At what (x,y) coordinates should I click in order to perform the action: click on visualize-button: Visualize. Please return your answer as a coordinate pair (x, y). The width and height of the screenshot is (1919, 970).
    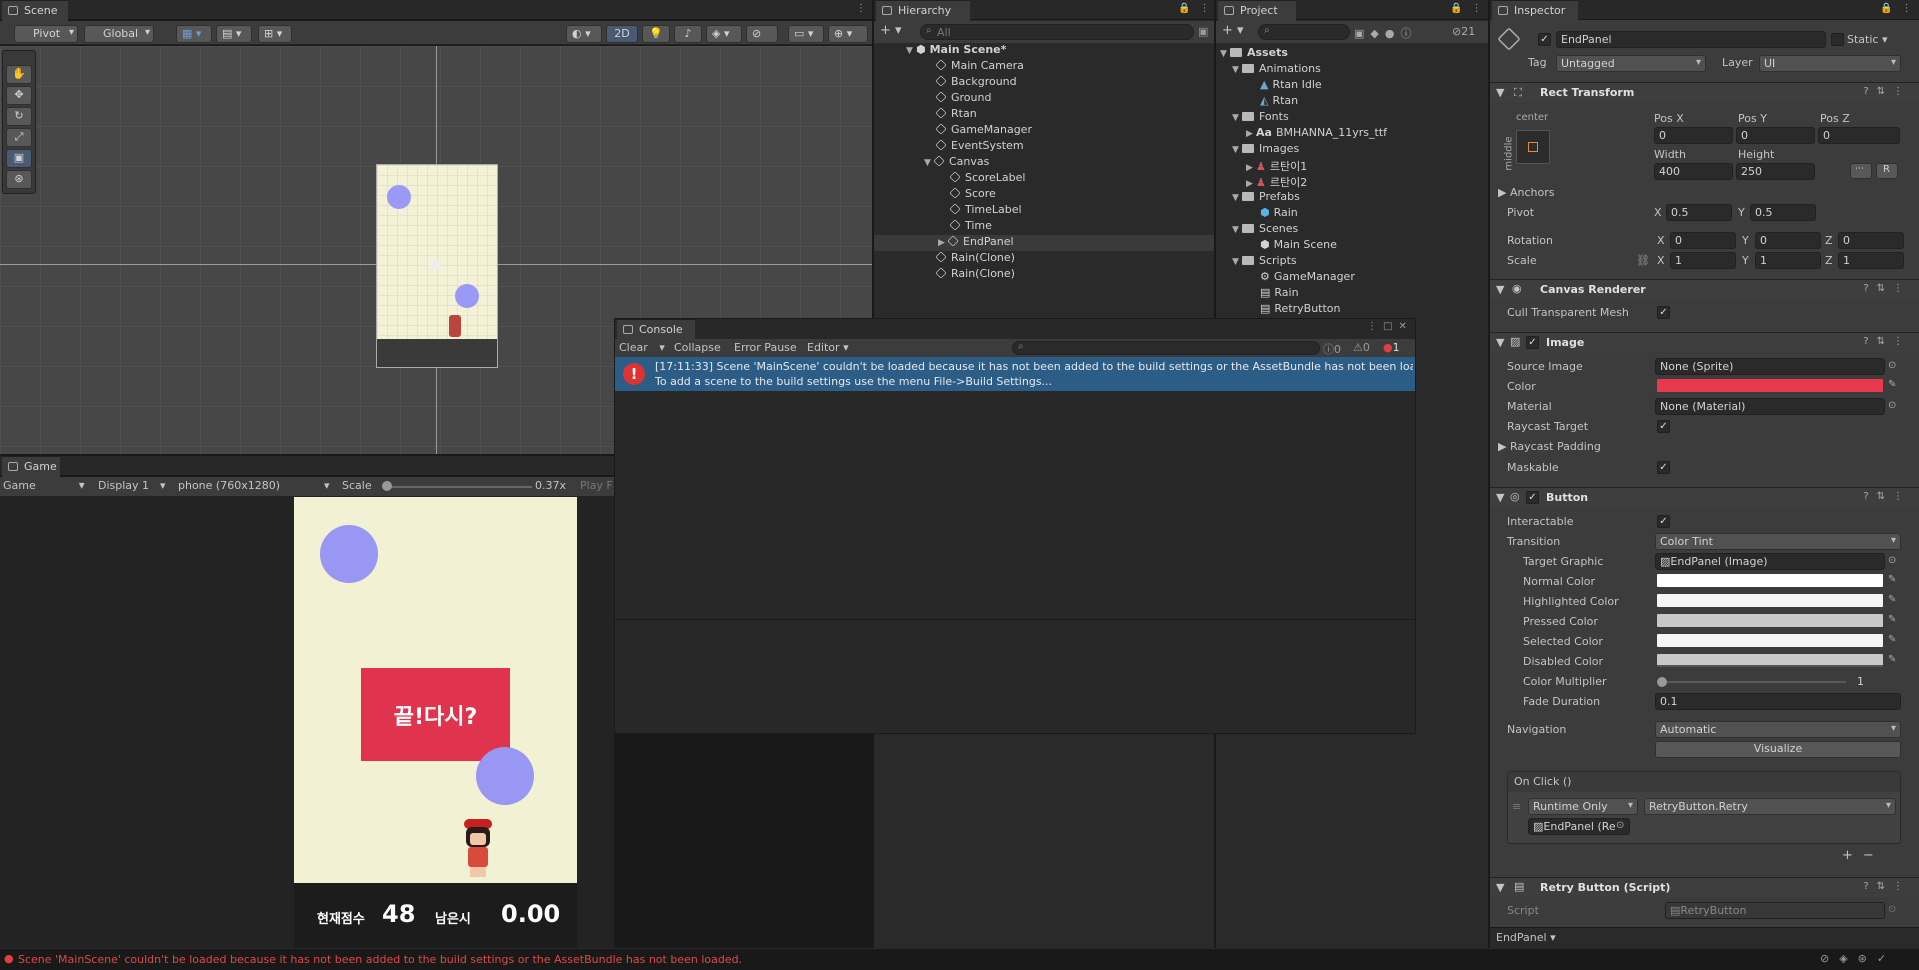
    Looking at the image, I should click on (1778, 749).